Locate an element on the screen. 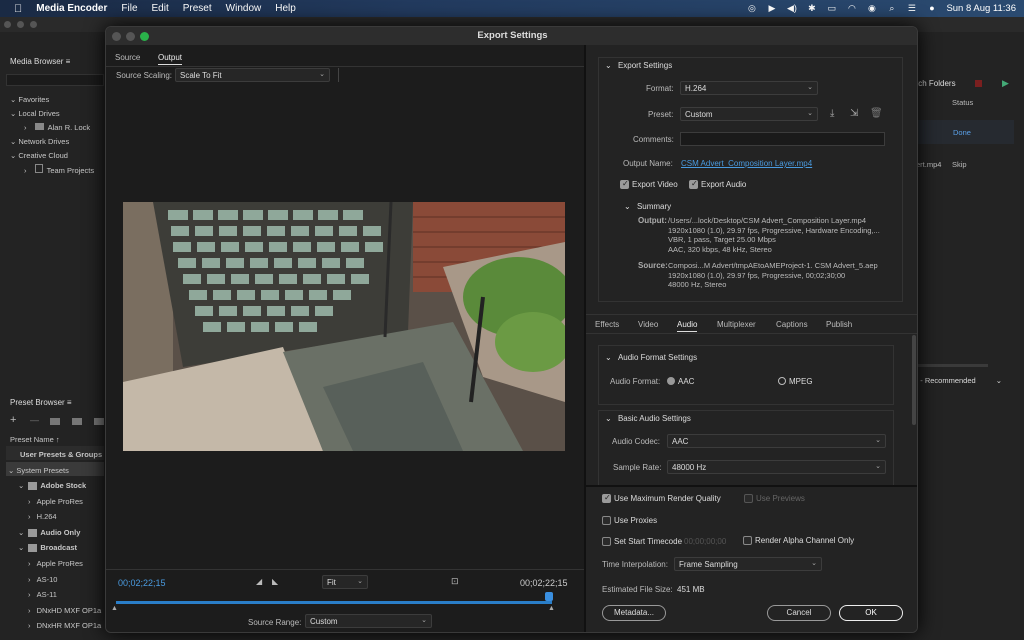  user-icon: ◉ is located at coordinates (871, 8).